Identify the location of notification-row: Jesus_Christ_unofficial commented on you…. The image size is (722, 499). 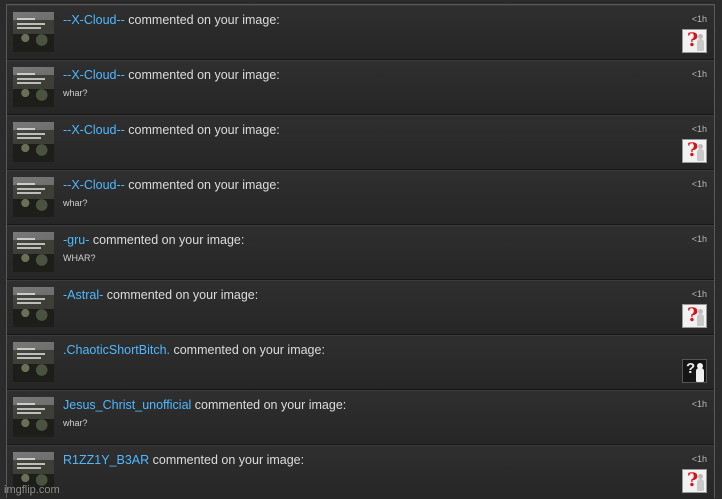
(360, 417).